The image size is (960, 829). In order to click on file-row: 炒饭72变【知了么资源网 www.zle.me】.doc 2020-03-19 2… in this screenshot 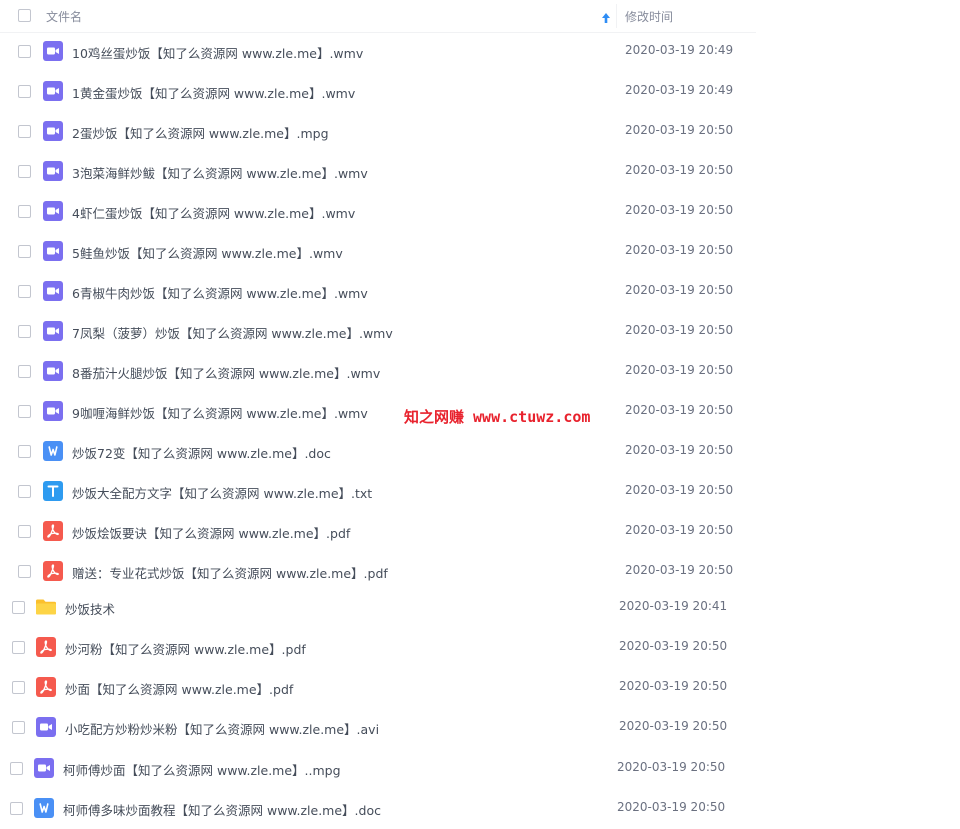, I will do `click(378, 451)`.